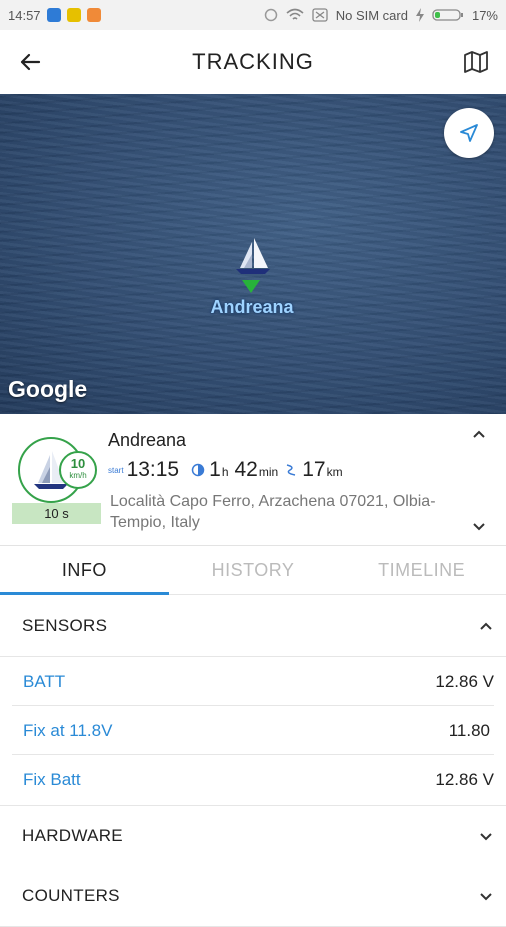 The image size is (506, 927). Describe the element at coordinates (198, 470) in the screenshot. I see `clock-icon` at that location.